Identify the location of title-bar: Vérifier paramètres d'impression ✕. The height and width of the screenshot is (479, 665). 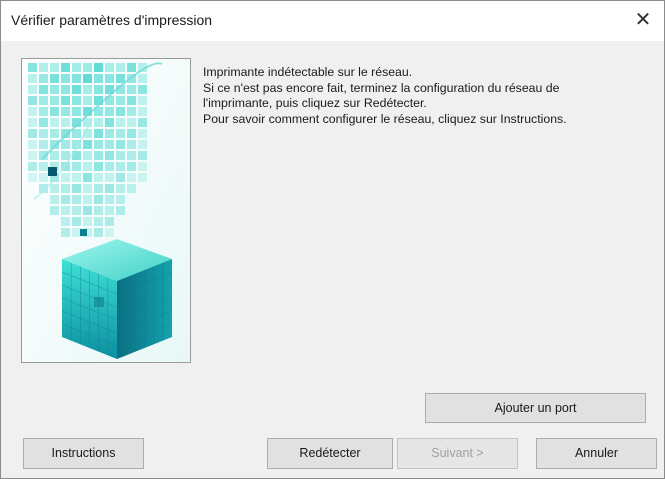
(332, 21).